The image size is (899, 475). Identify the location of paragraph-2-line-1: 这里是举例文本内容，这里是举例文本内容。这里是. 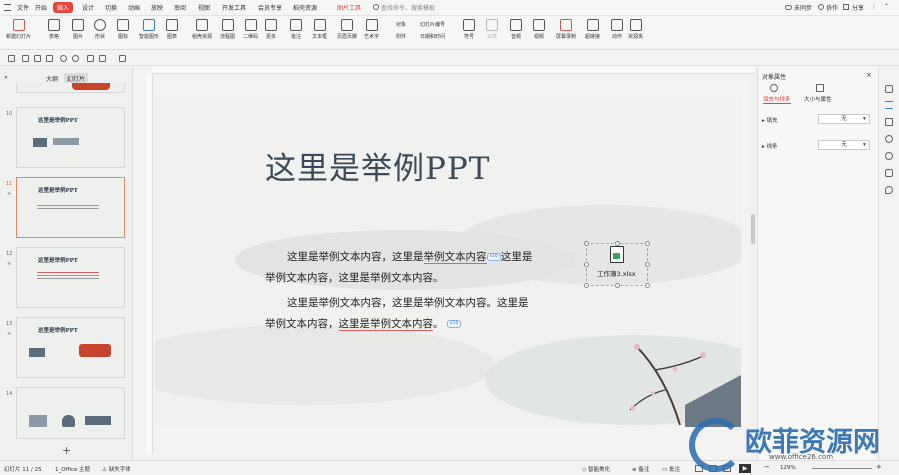
(408, 302).